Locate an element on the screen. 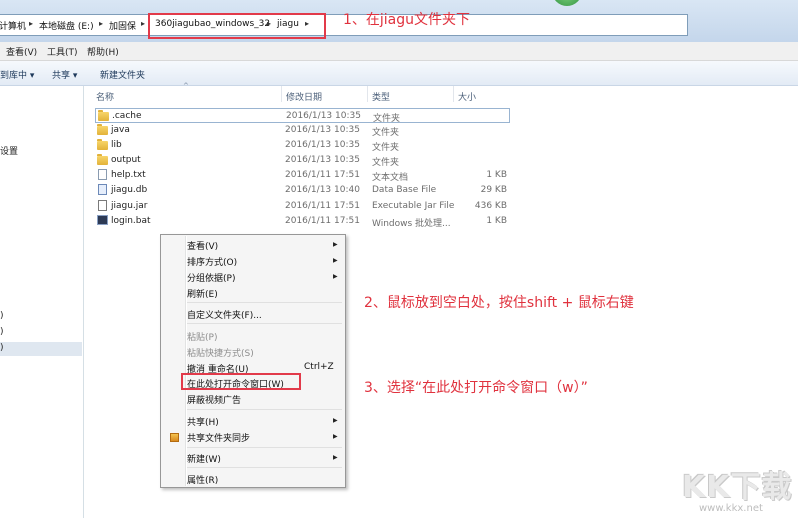  file-type: Executable Jar File is located at coordinates (413, 206).